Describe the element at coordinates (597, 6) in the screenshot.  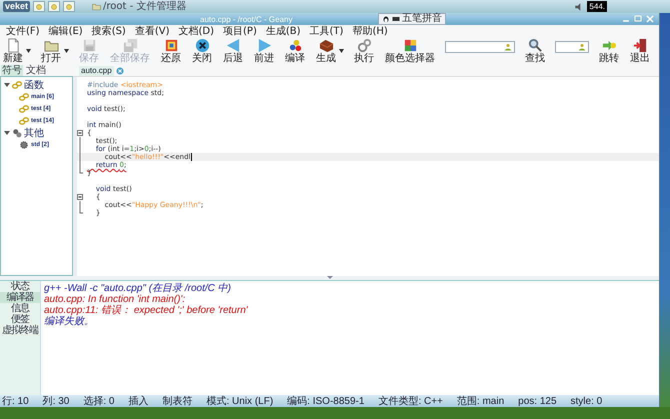
I see `tray-clock: 544.` at that location.